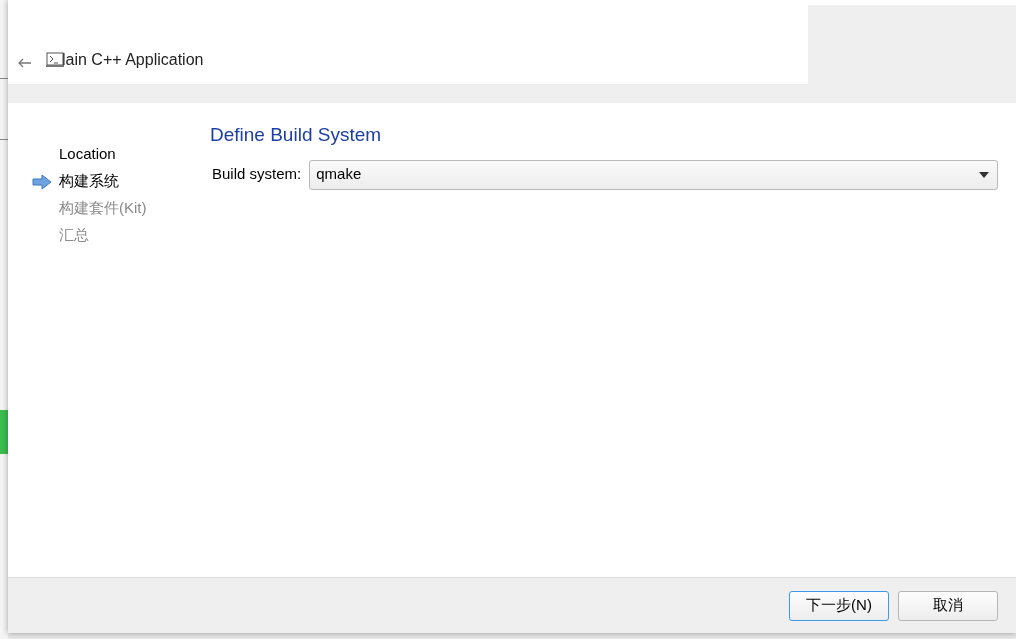 This screenshot has width=1016, height=639. Describe the element at coordinates (257, 174) in the screenshot. I see `field-label: Build system:` at that location.